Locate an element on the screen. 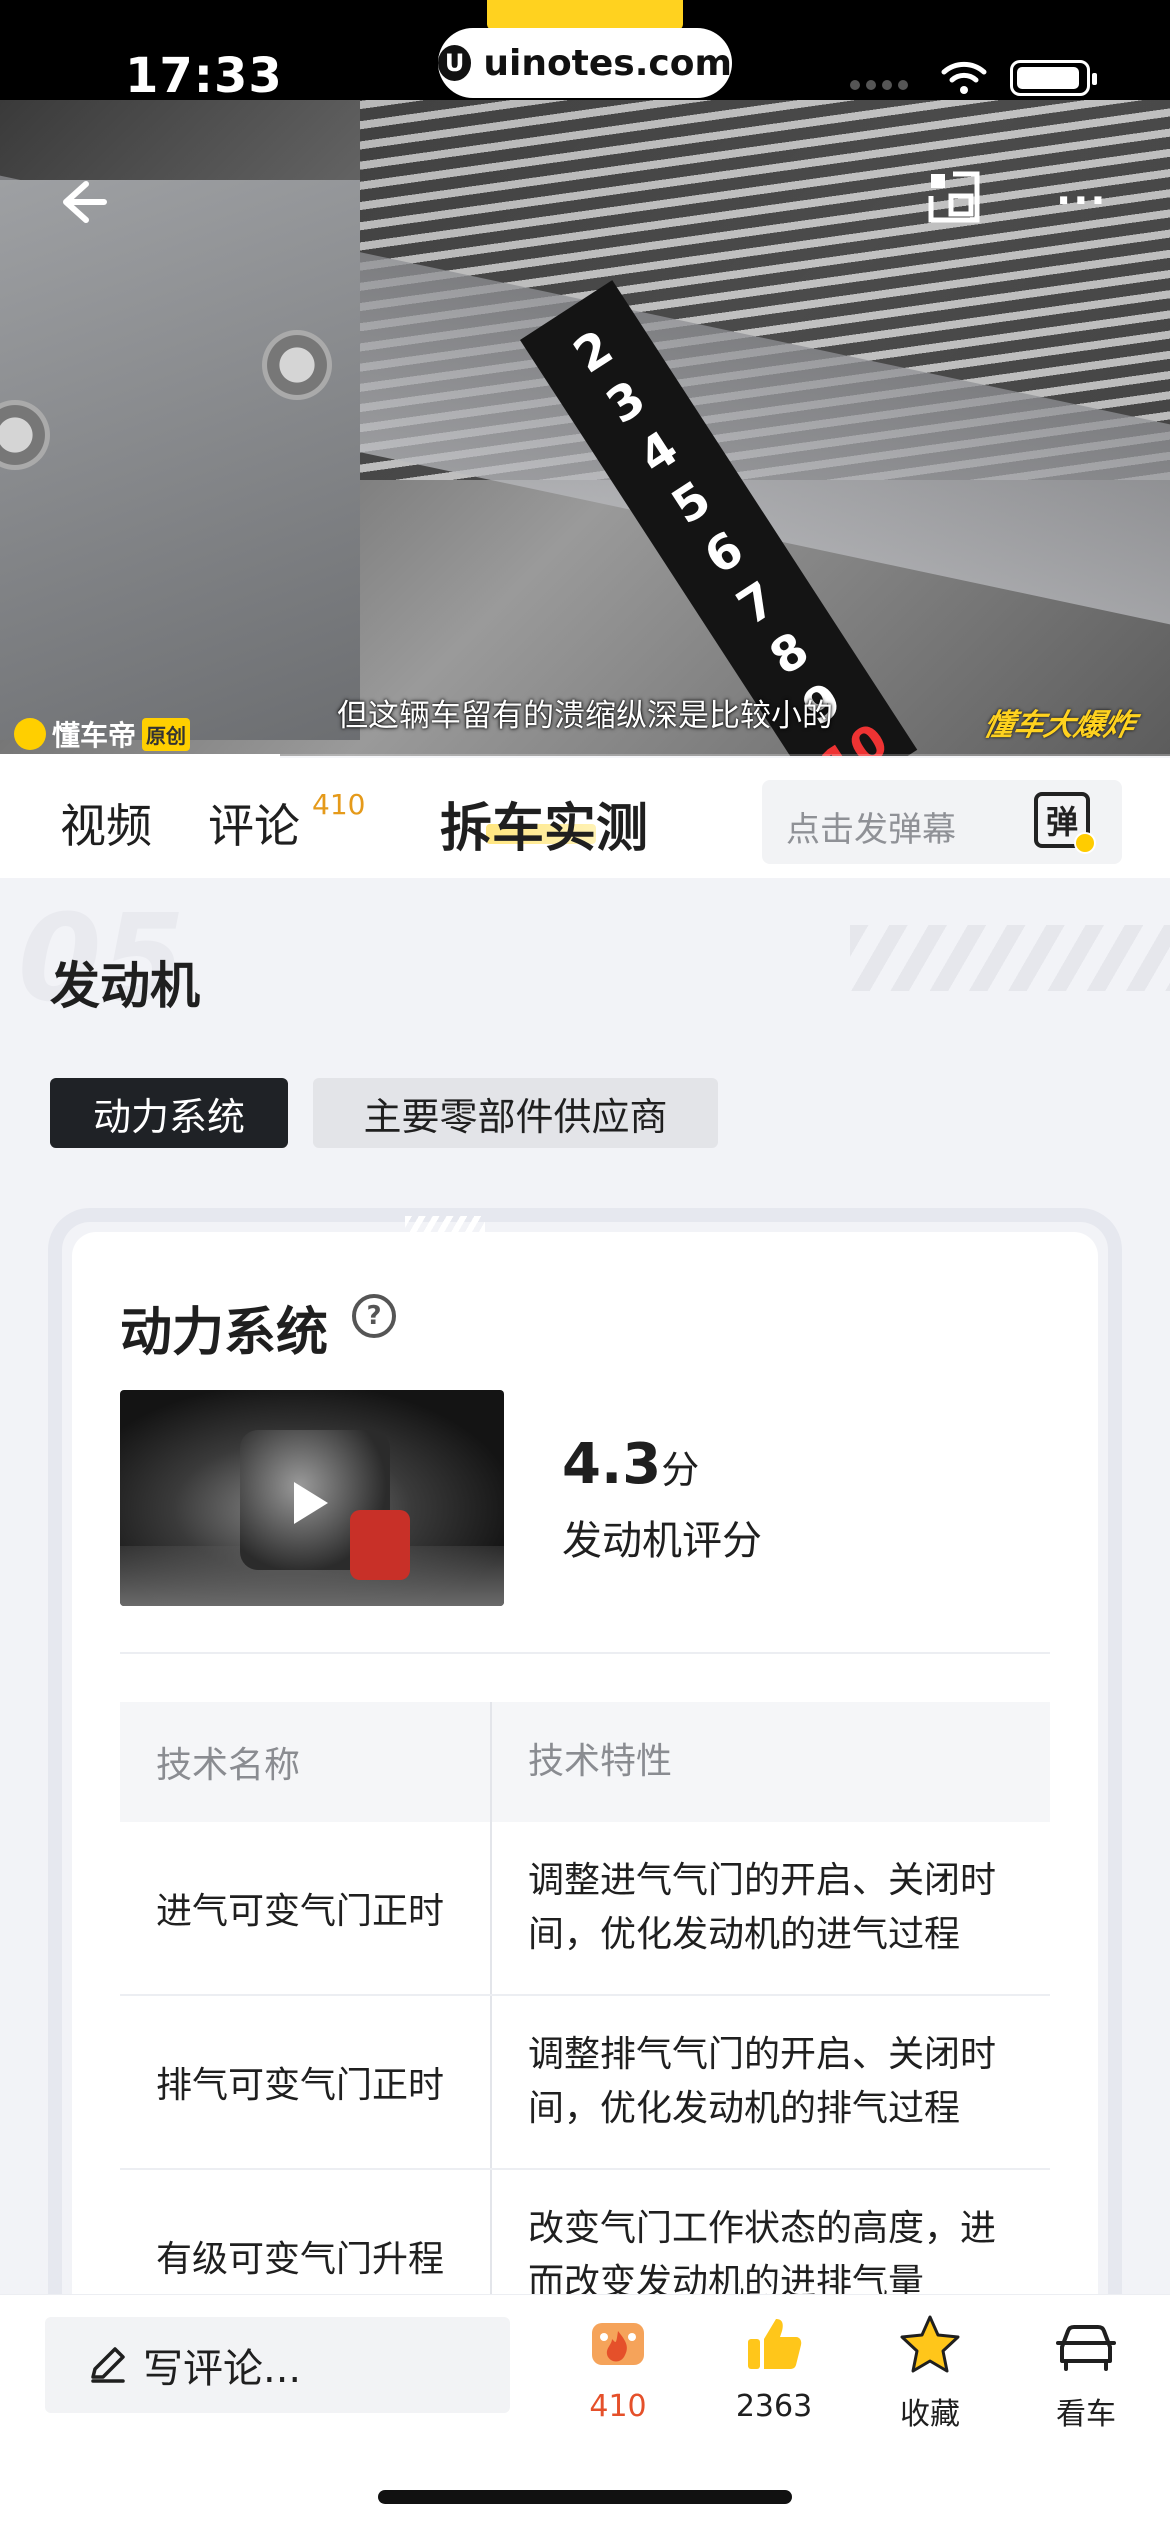 The width and height of the screenshot is (1170, 2532). tech-feature: 调整进气气门的开启、关闭时间，优化发动机的进气过程 is located at coordinates (762, 1907).